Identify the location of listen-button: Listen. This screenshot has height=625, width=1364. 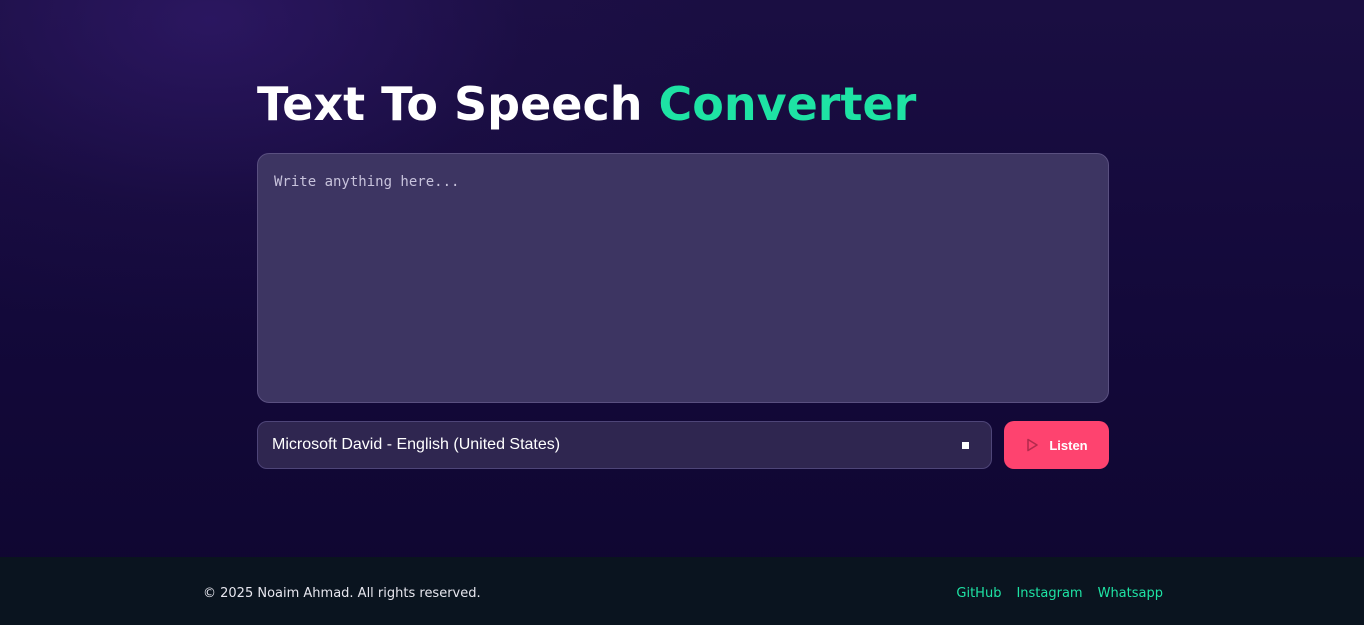
(1056, 445).